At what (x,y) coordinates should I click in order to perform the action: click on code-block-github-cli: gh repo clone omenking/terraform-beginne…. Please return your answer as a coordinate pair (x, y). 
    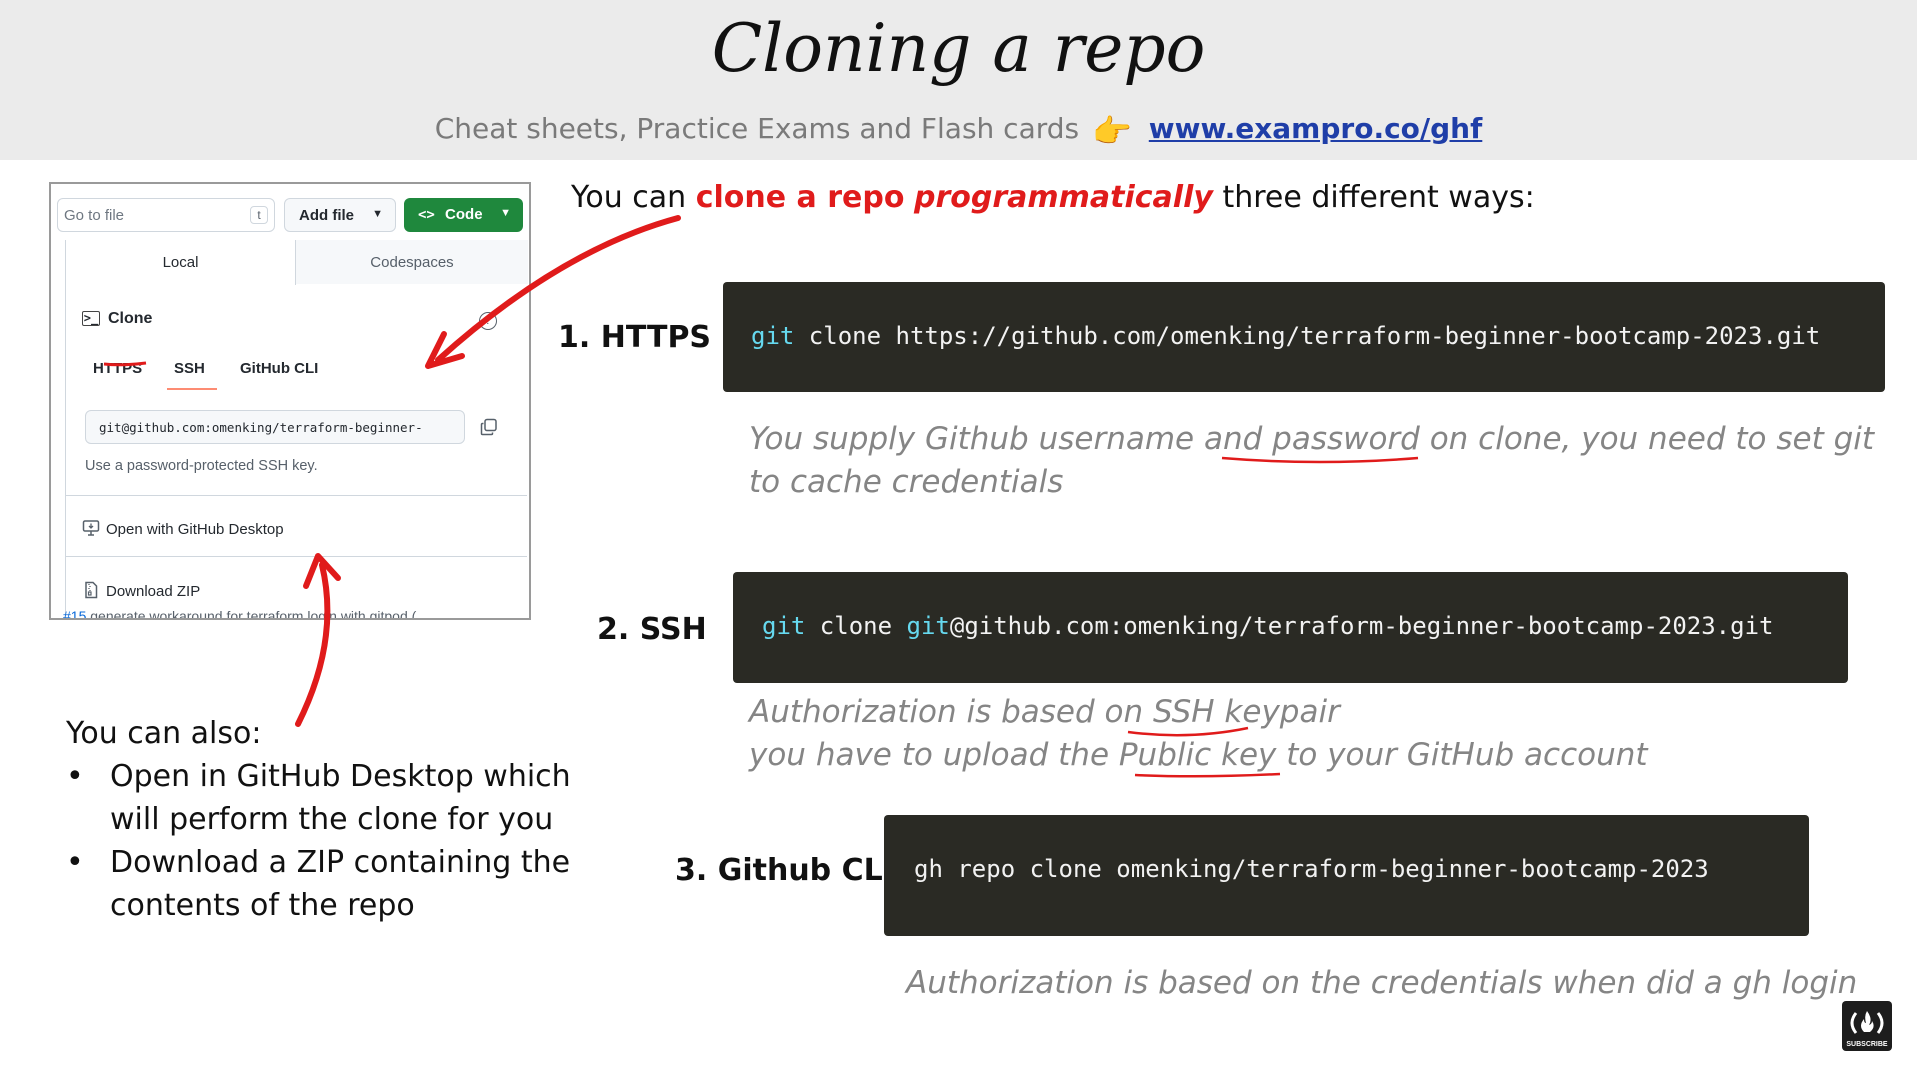
    Looking at the image, I should click on (1346, 875).